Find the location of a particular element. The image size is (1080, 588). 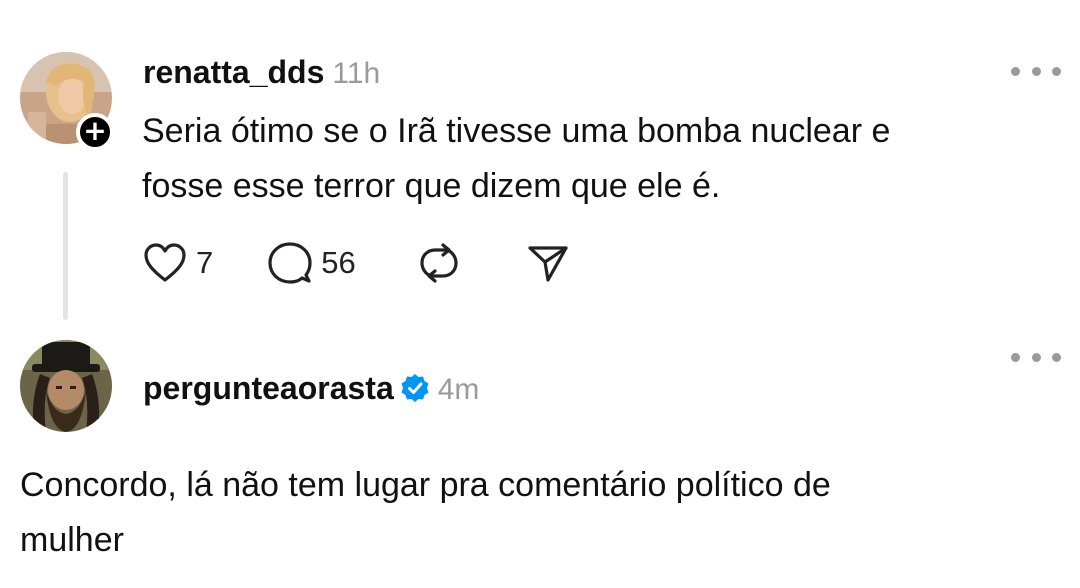

username-text: pergunteaorasta is located at coordinates (268, 388).